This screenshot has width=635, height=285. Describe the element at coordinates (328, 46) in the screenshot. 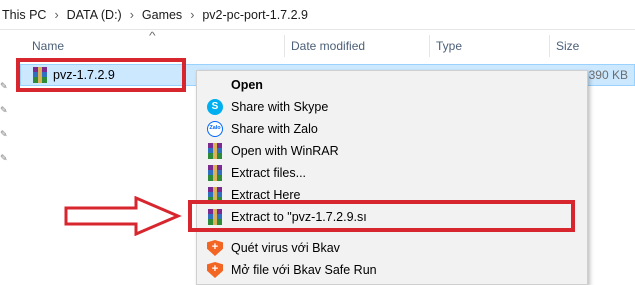

I see `column-date-modified: Date modified` at that location.